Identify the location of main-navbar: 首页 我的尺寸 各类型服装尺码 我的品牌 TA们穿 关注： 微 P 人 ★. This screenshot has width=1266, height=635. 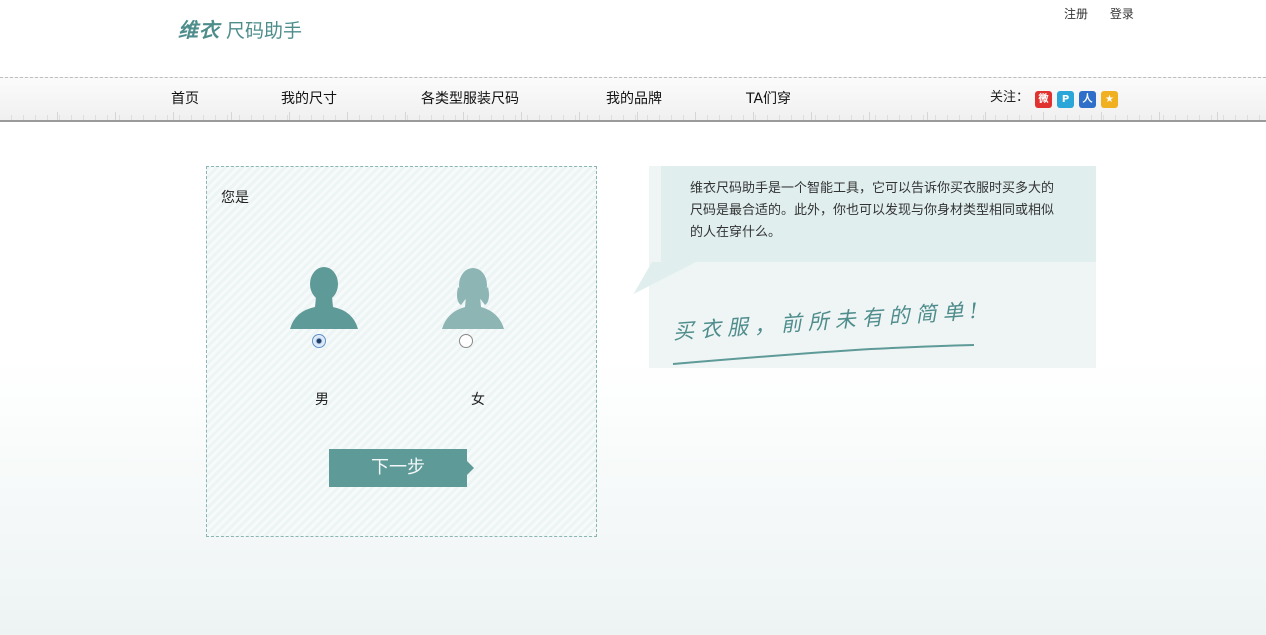
(633, 99).